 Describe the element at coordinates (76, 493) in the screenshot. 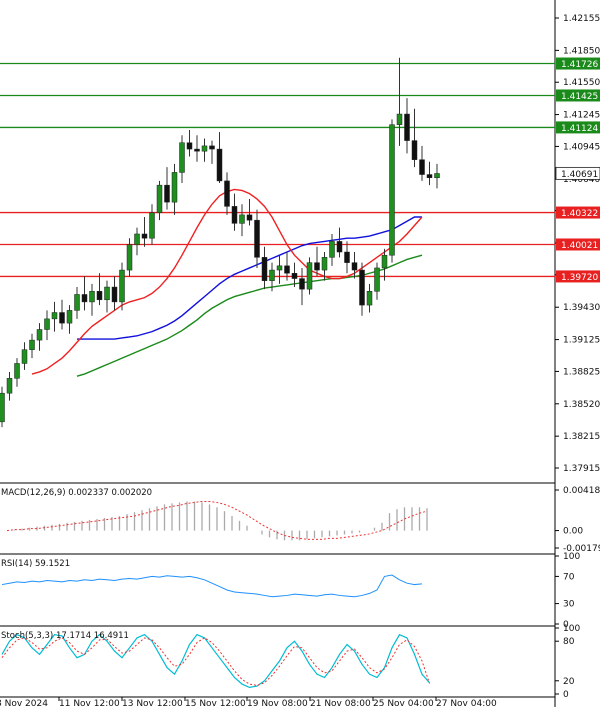

I see `macd-title: MACD(12,26,9) 0.002337 0.002020` at that location.